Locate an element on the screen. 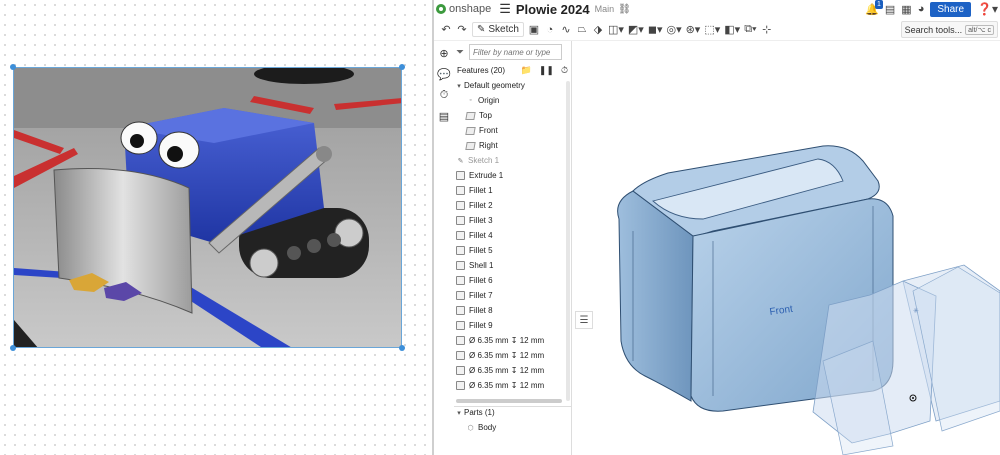 This screenshot has height=455, width=1000. thicken-icon: ⬗ is located at coordinates (598, 29).